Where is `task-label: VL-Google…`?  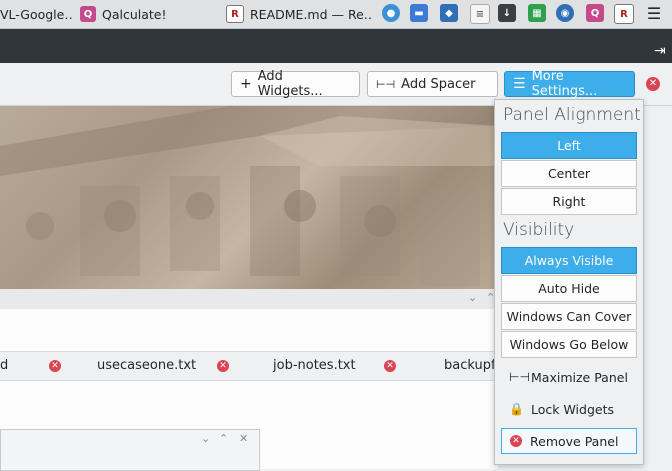
task-label: VL-Google… is located at coordinates (37, 14).